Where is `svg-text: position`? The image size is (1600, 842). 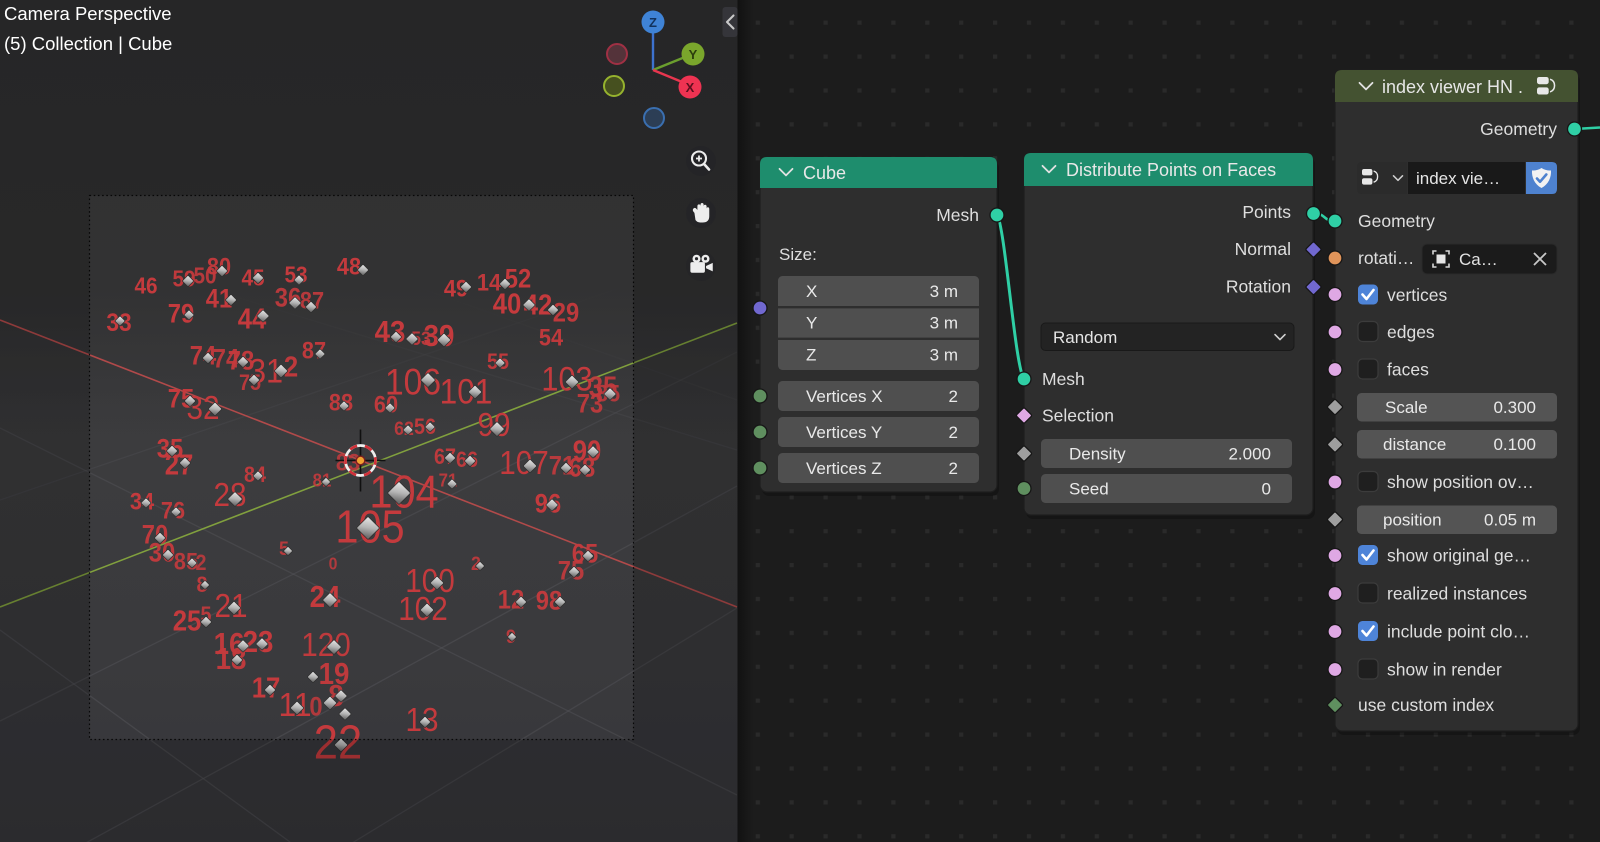
svg-text: position is located at coordinates (1412, 520).